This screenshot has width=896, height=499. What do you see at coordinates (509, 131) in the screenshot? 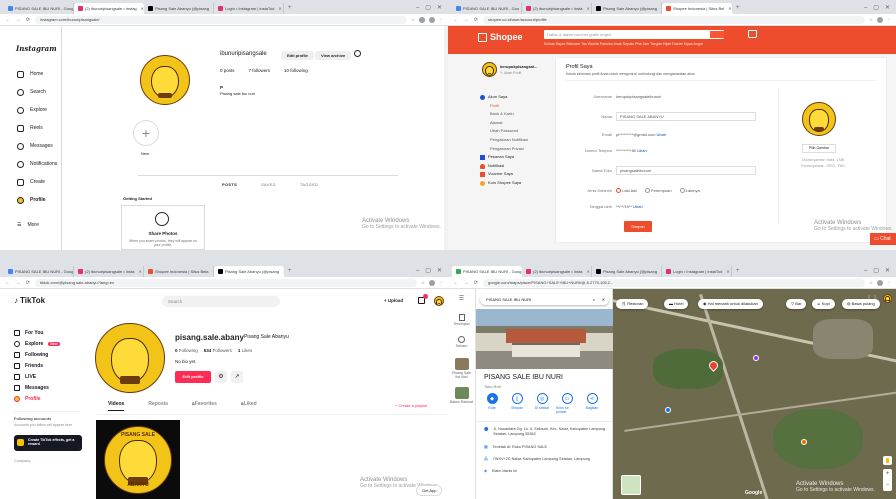
I see `menu-password: Ubah Password` at bounding box center [509, 131].